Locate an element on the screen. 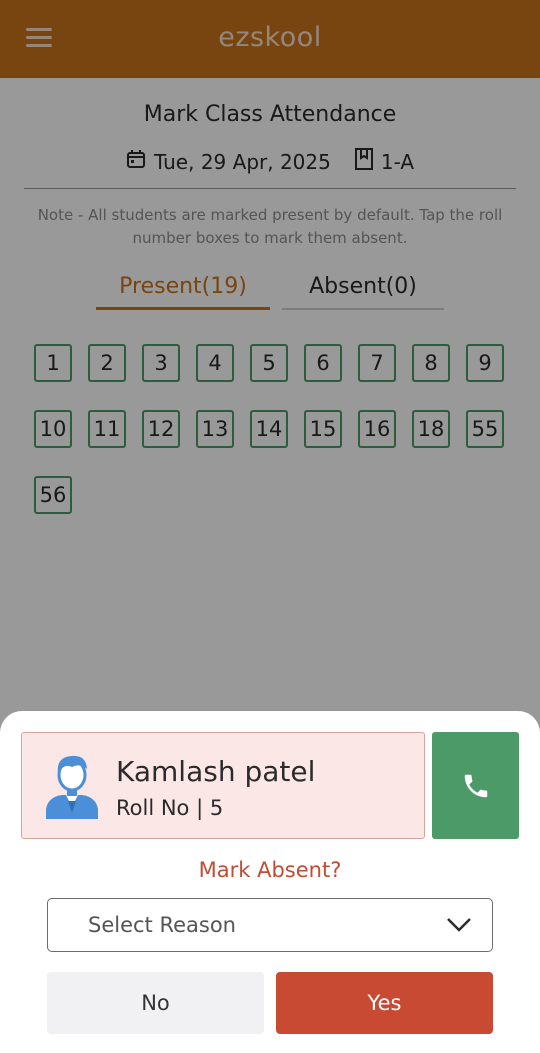  student-card: Kamlash patel Roll No | 5 is located at coordinates (223, 785).